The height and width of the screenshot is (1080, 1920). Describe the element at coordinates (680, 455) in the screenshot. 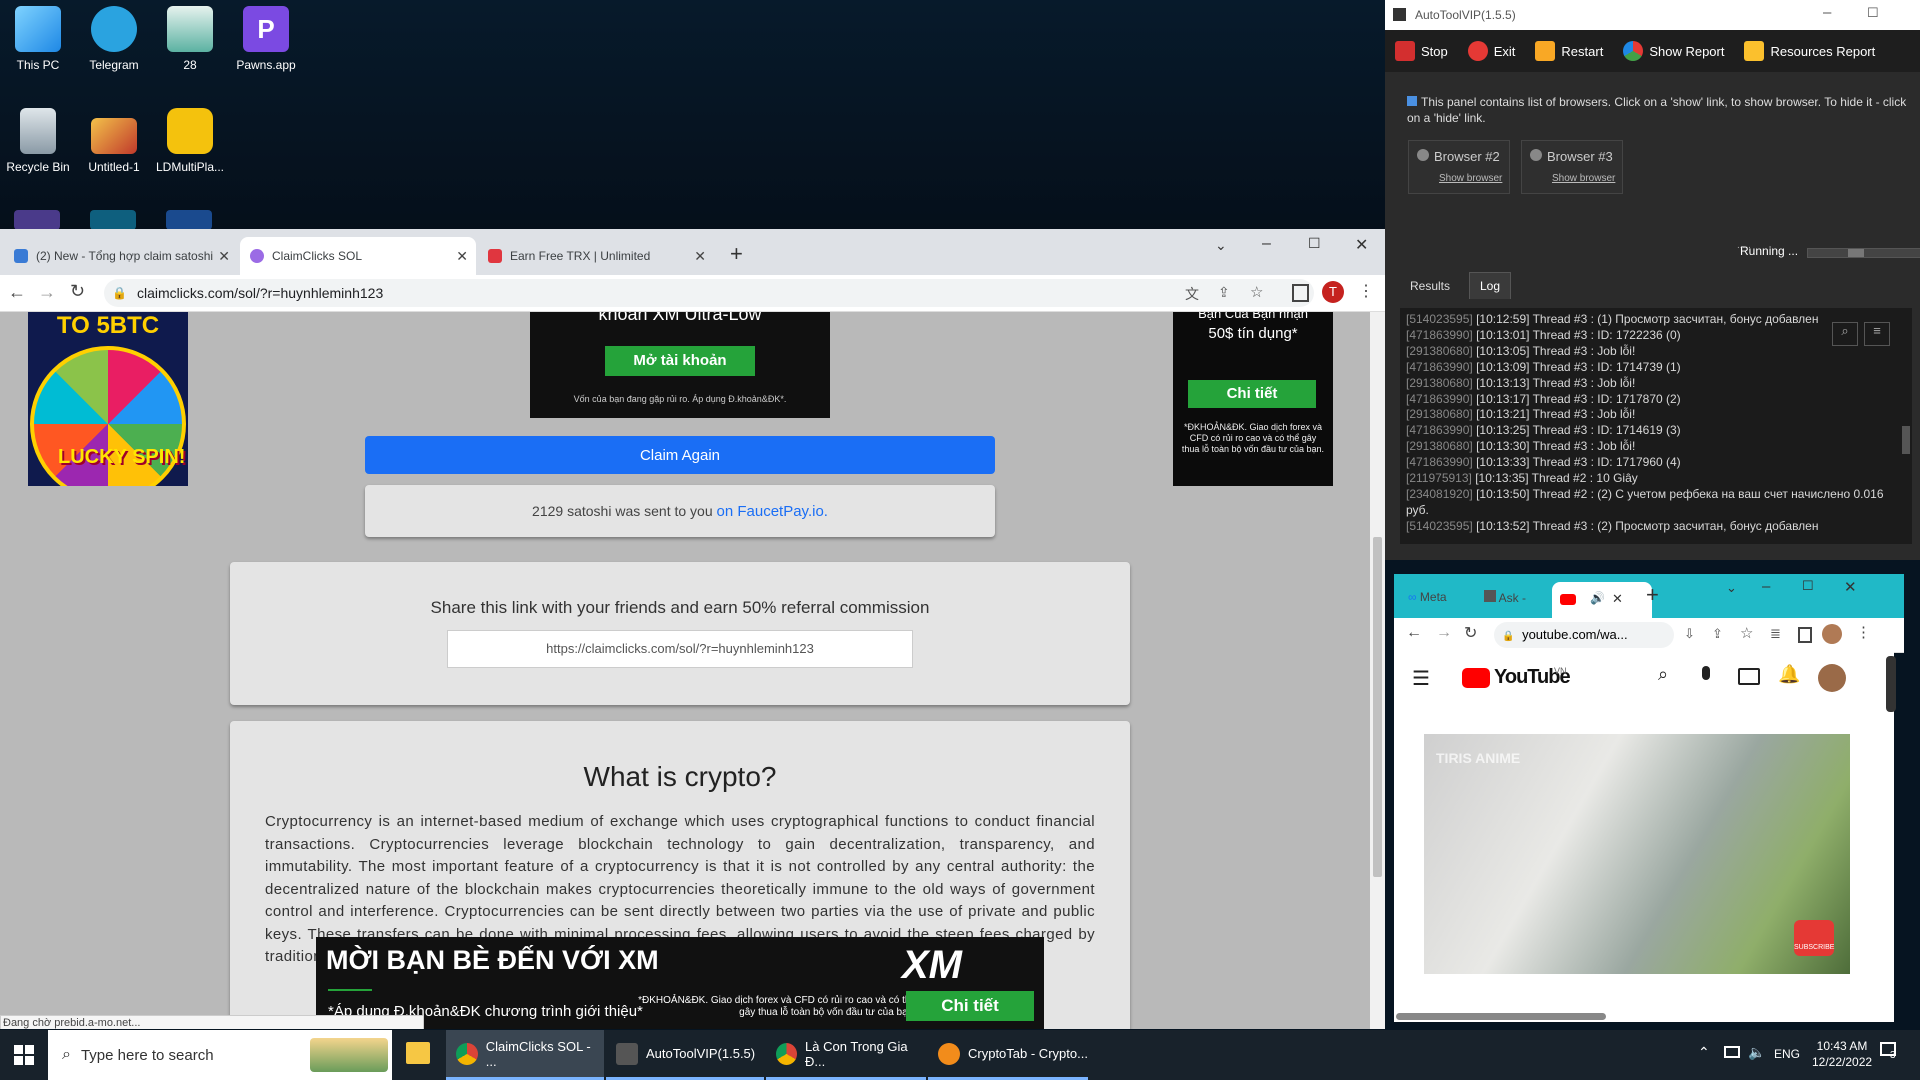

I see `claim-again-button: Claim Again` at that location.